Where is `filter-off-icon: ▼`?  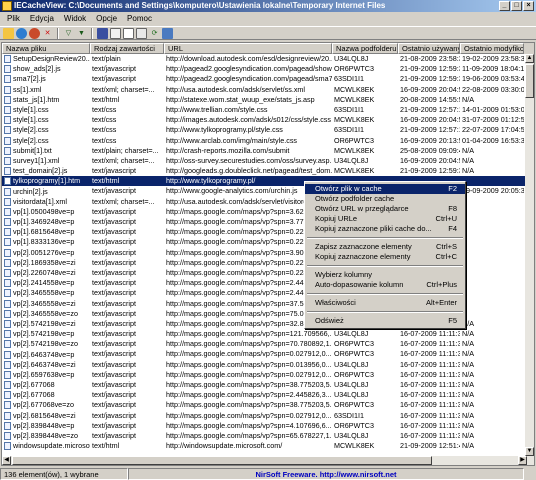 filter-off-icon: ▼ is located at coordinates (81, 33).